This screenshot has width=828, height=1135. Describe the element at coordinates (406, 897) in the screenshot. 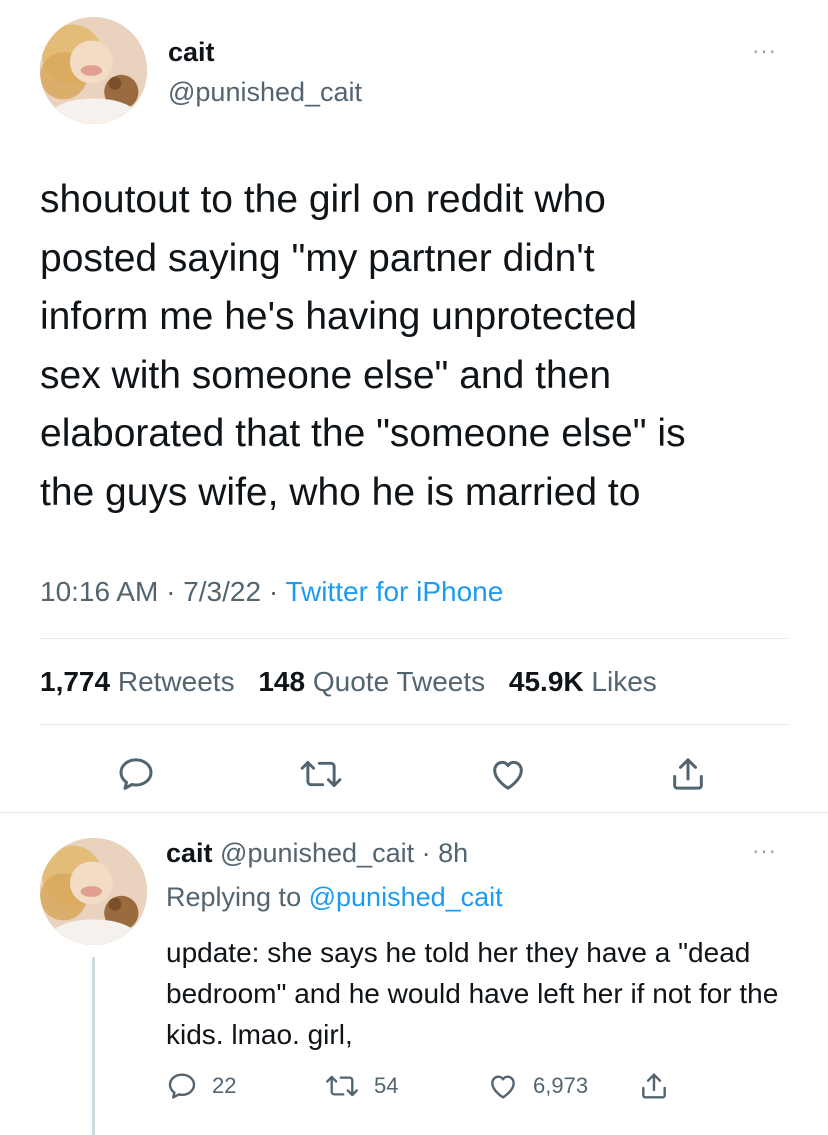

I see `replying-handle: @punished_cait` at that location.